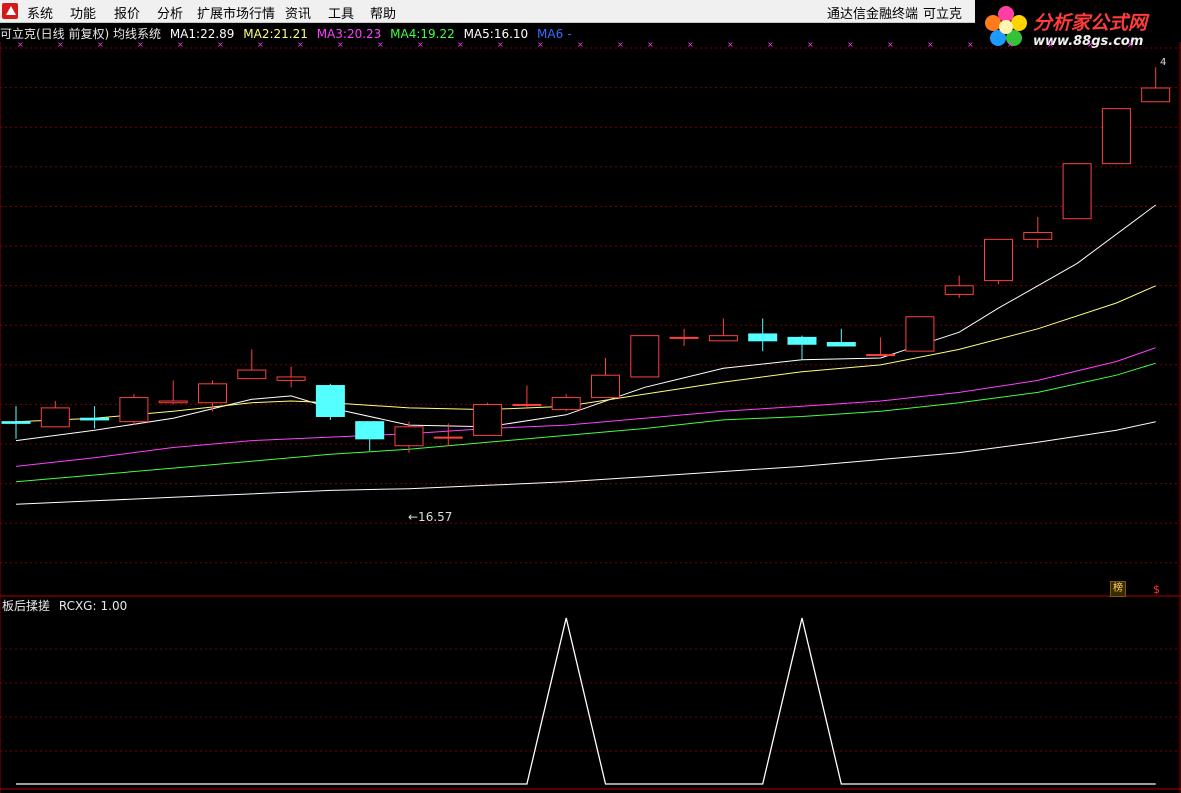  What do you see at coordinates (1118, 589) in the screenshot?
I see `rank-tag-icon: 榜` at bounding box center [1118, 589].